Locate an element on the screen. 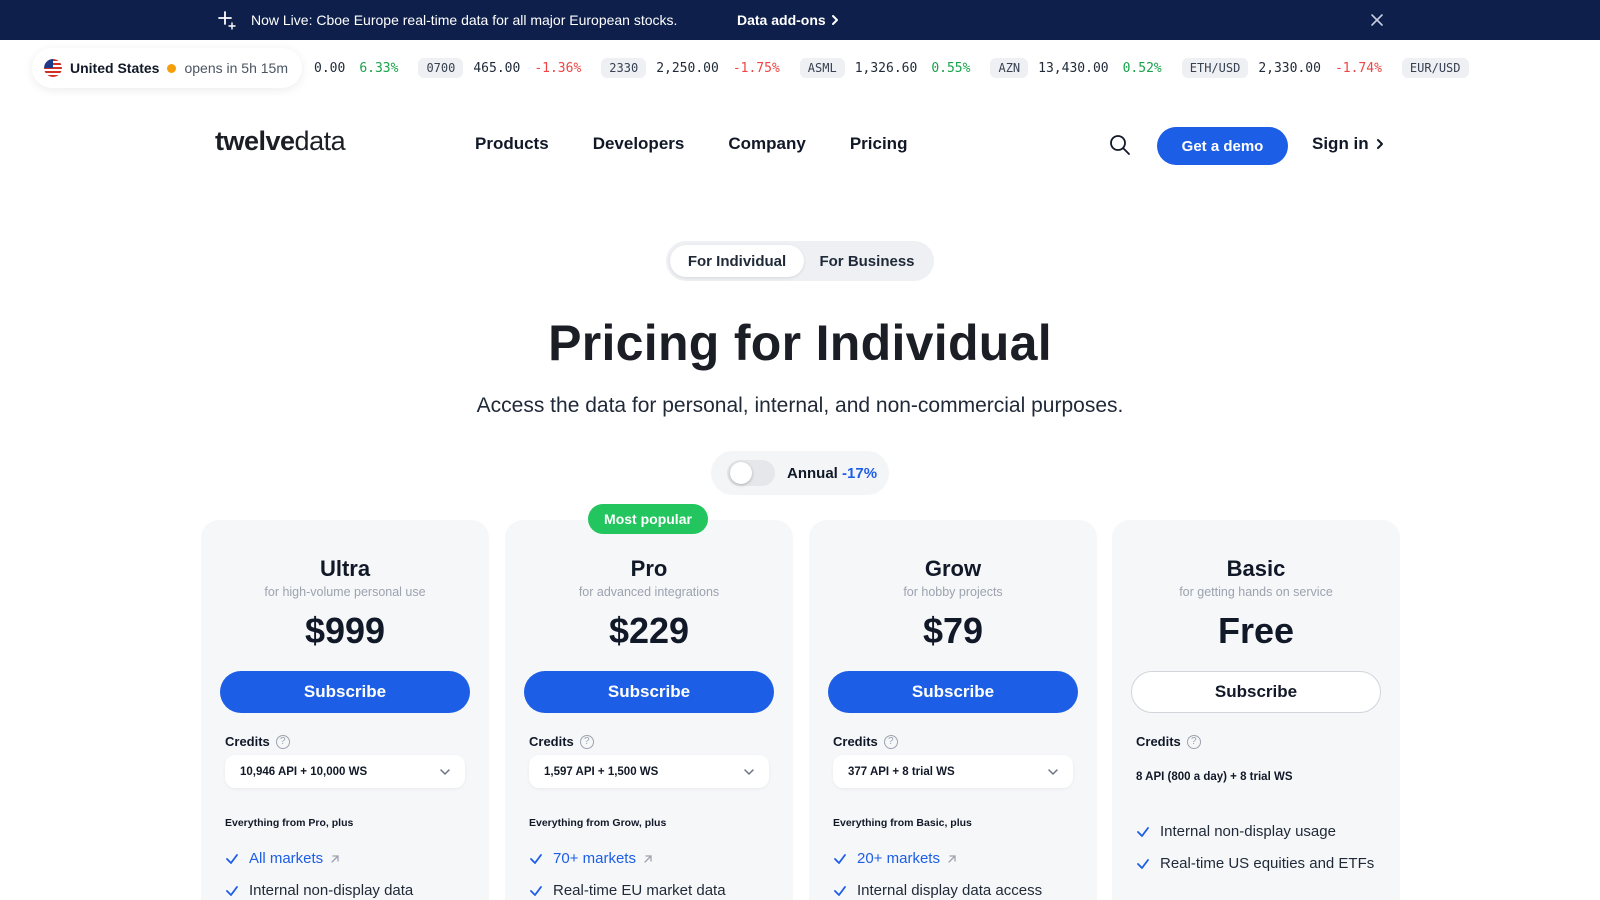 The height and width of the screenshot is (900, 1600). credits-dropdown: 377 API + 8 trial WS is located at coordinates (953, 771).